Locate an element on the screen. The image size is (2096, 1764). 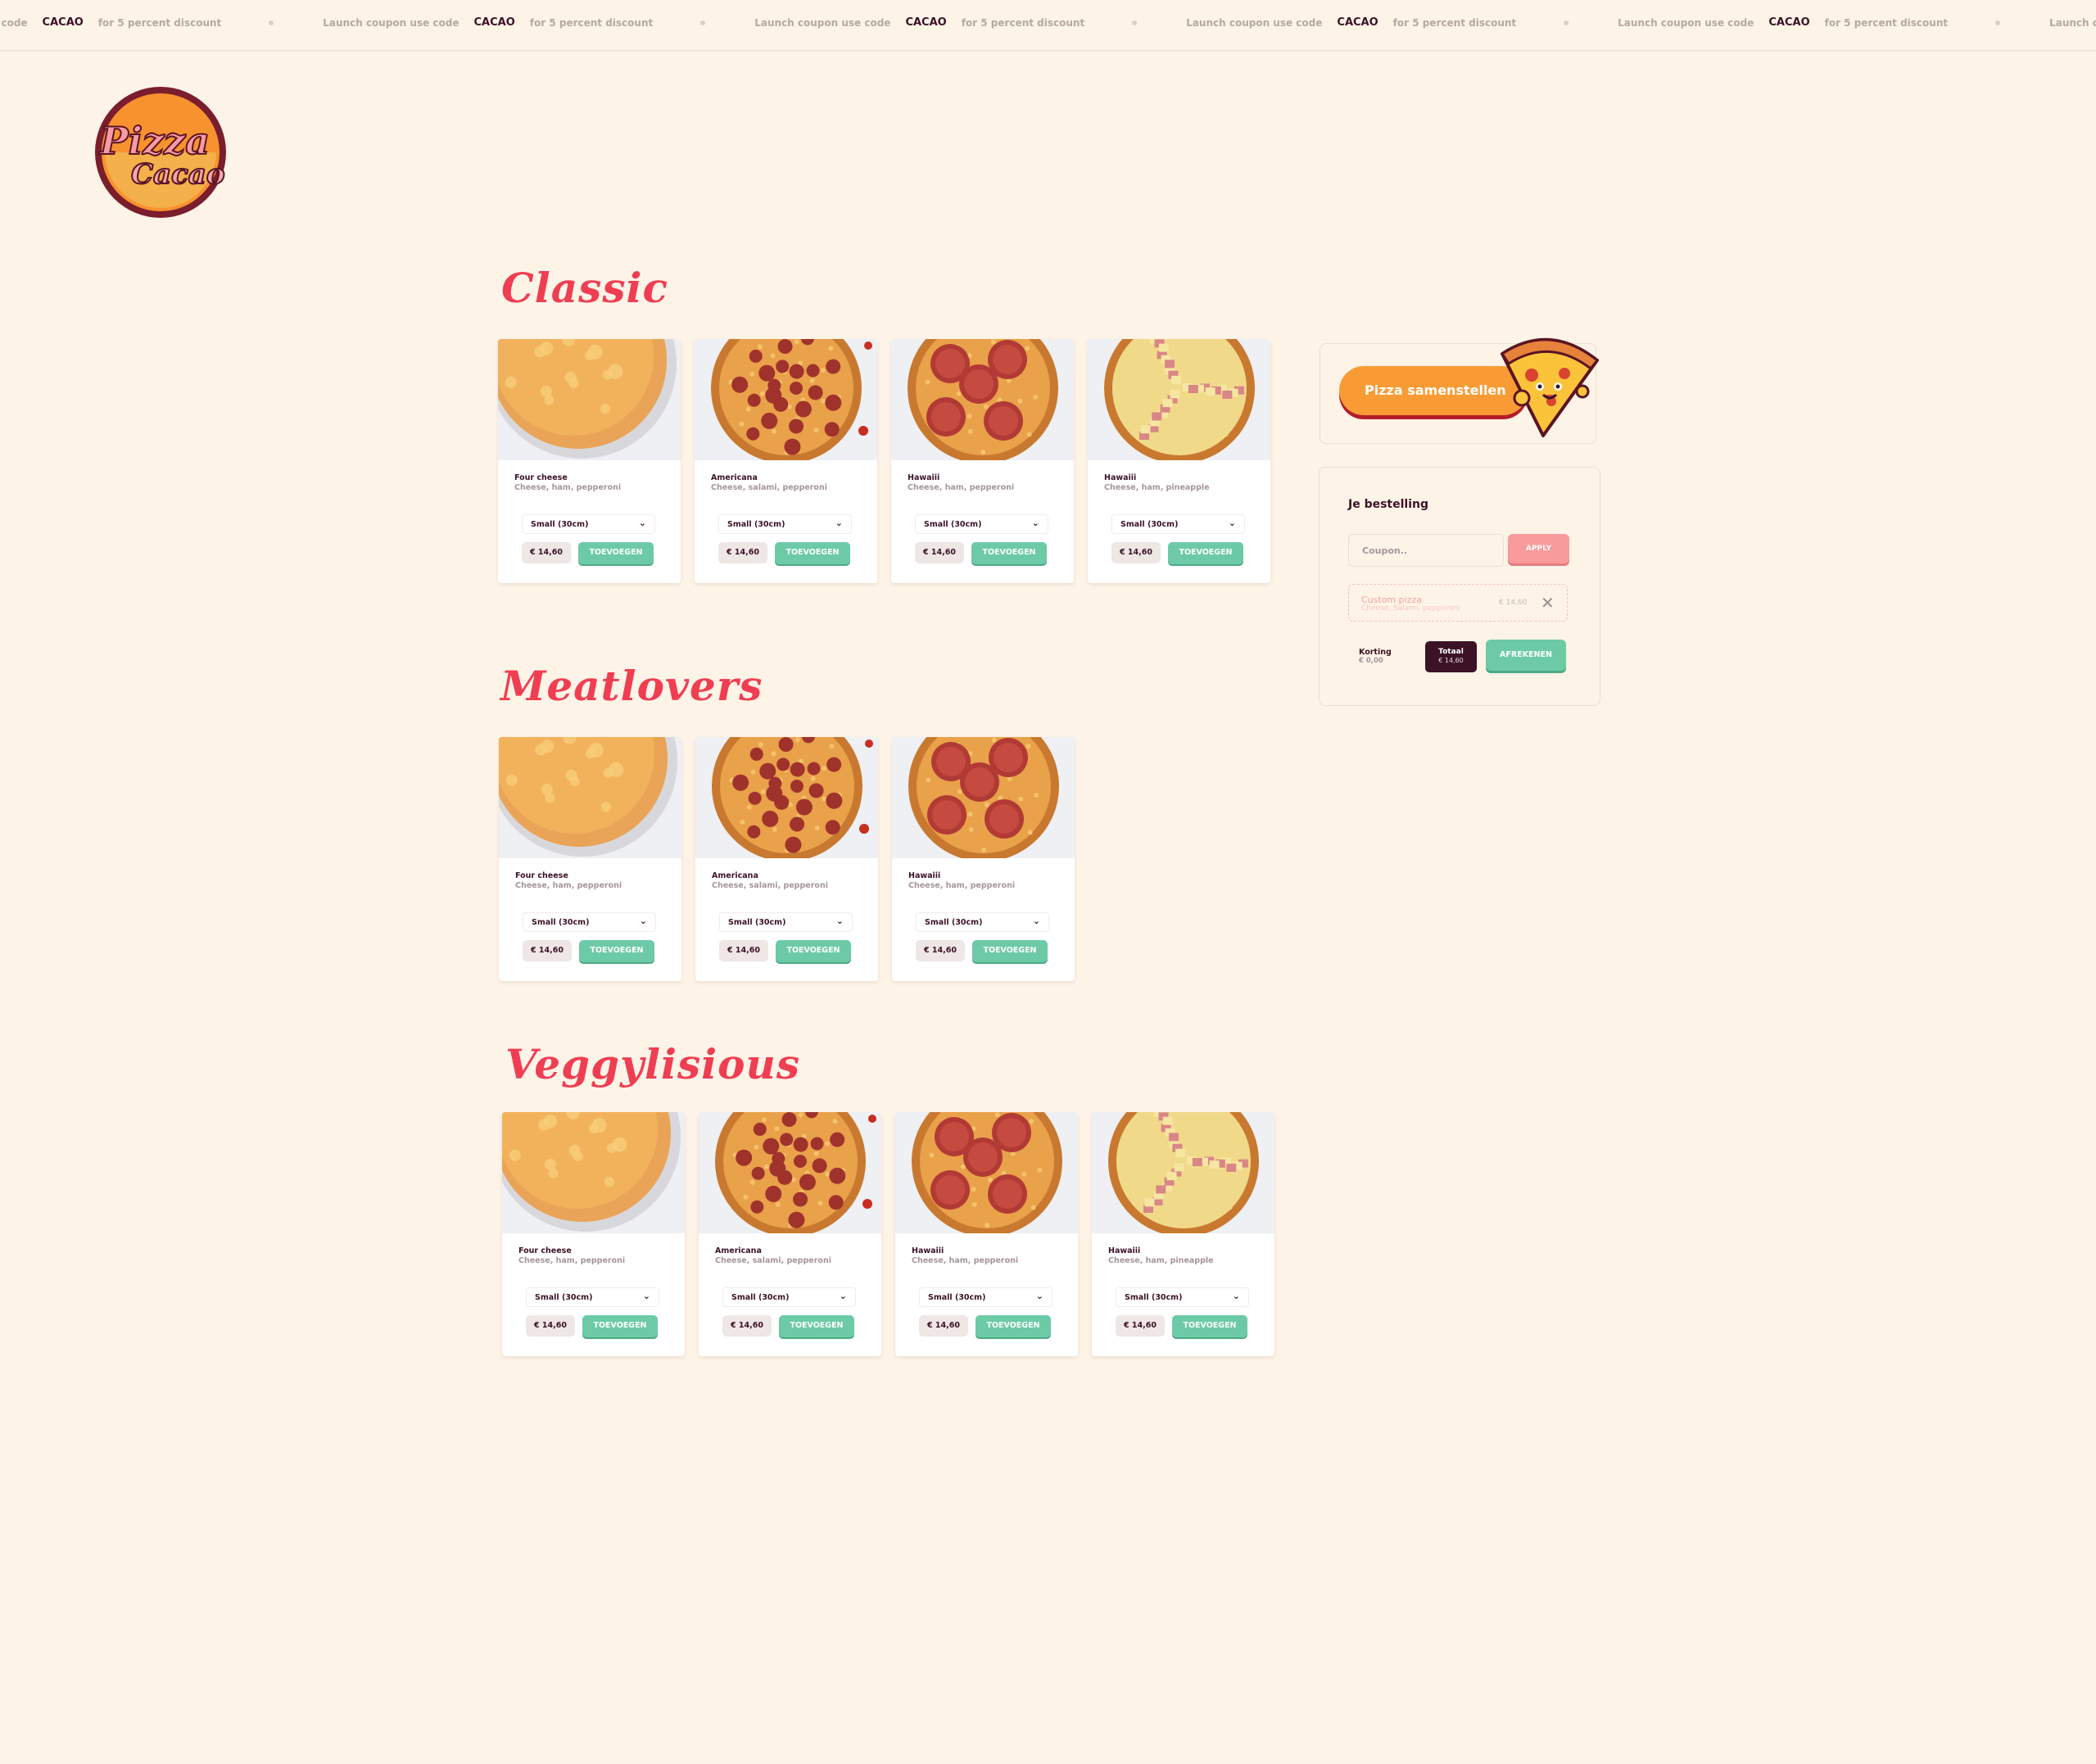
checkout-button: AFREKENEN is located at coordinates (1526, 655).